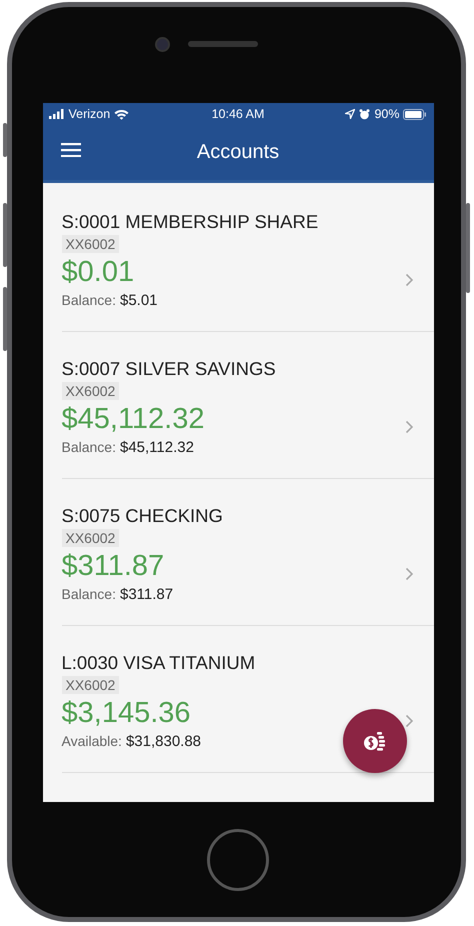 This screenshot has height=926, width=474. What do you see at coordinates (147, 594) in the screenshot?
I see `balance-value: $311.87` at bounding box center [147, 594].